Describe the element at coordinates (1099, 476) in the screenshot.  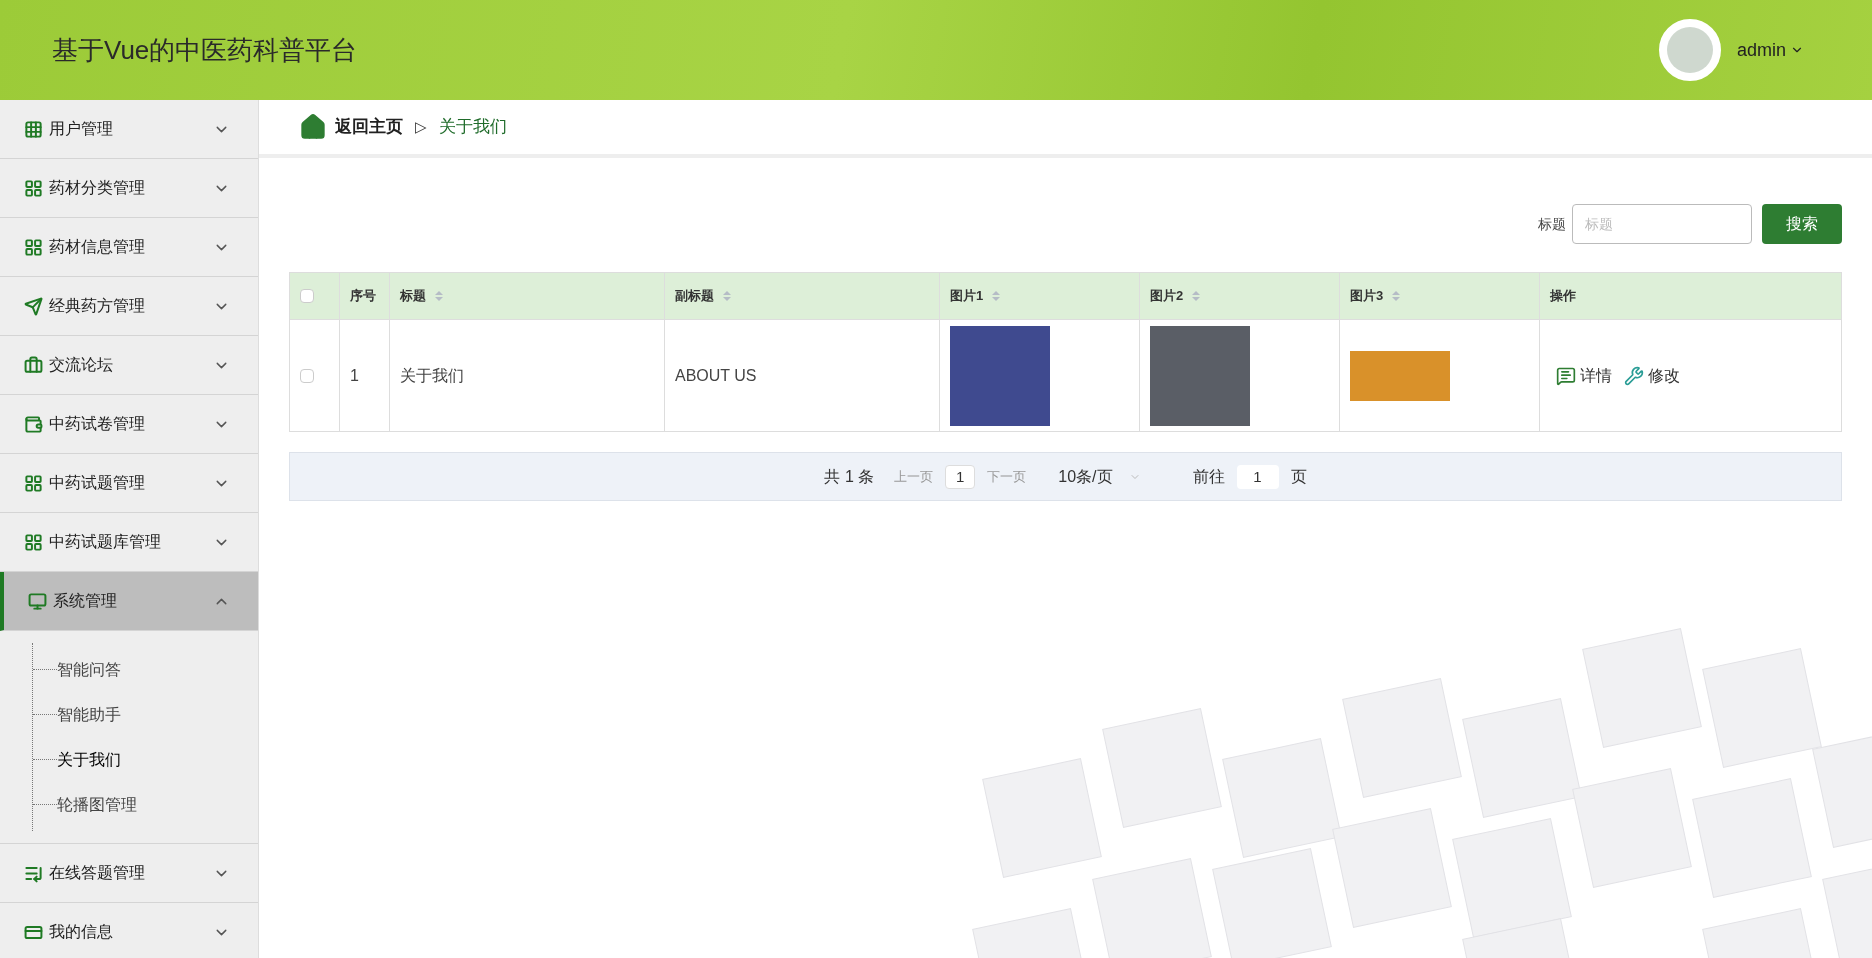
I see `page-size-select: 10条/页` at that location.